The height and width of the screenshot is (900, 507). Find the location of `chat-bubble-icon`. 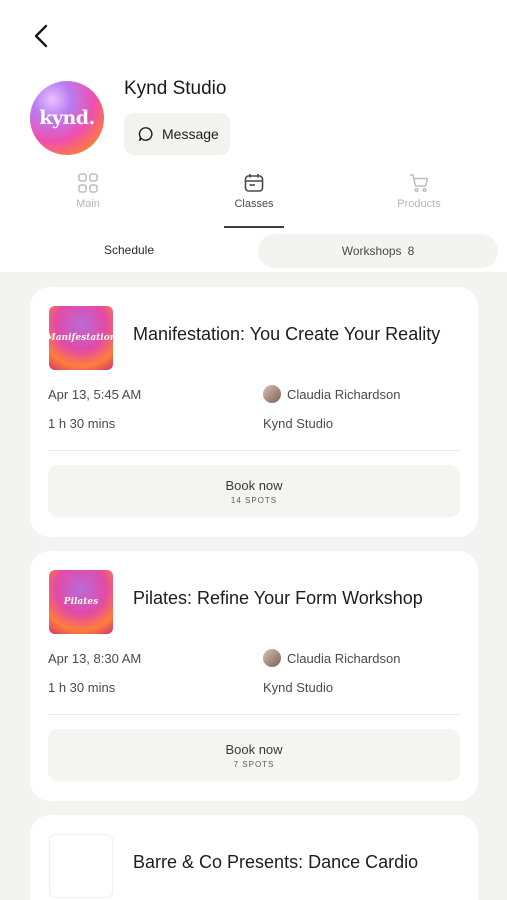

chat-bubble-icon is located at coordinates (145, 134).